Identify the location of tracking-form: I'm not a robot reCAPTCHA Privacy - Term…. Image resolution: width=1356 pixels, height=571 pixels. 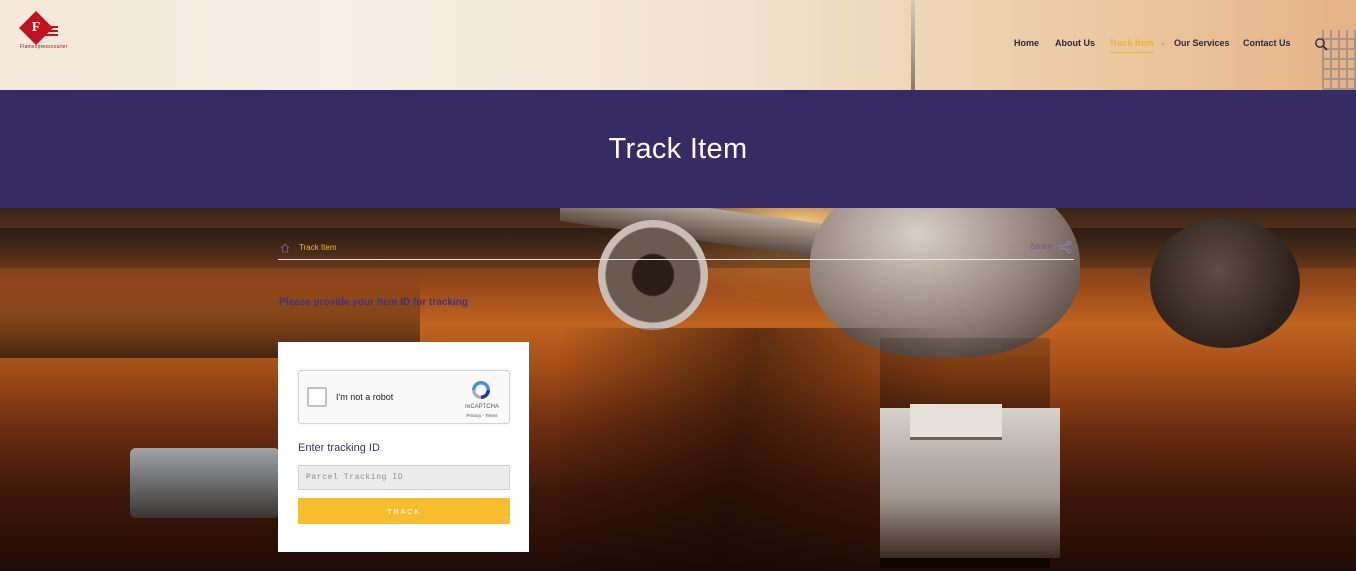
(403, 447).